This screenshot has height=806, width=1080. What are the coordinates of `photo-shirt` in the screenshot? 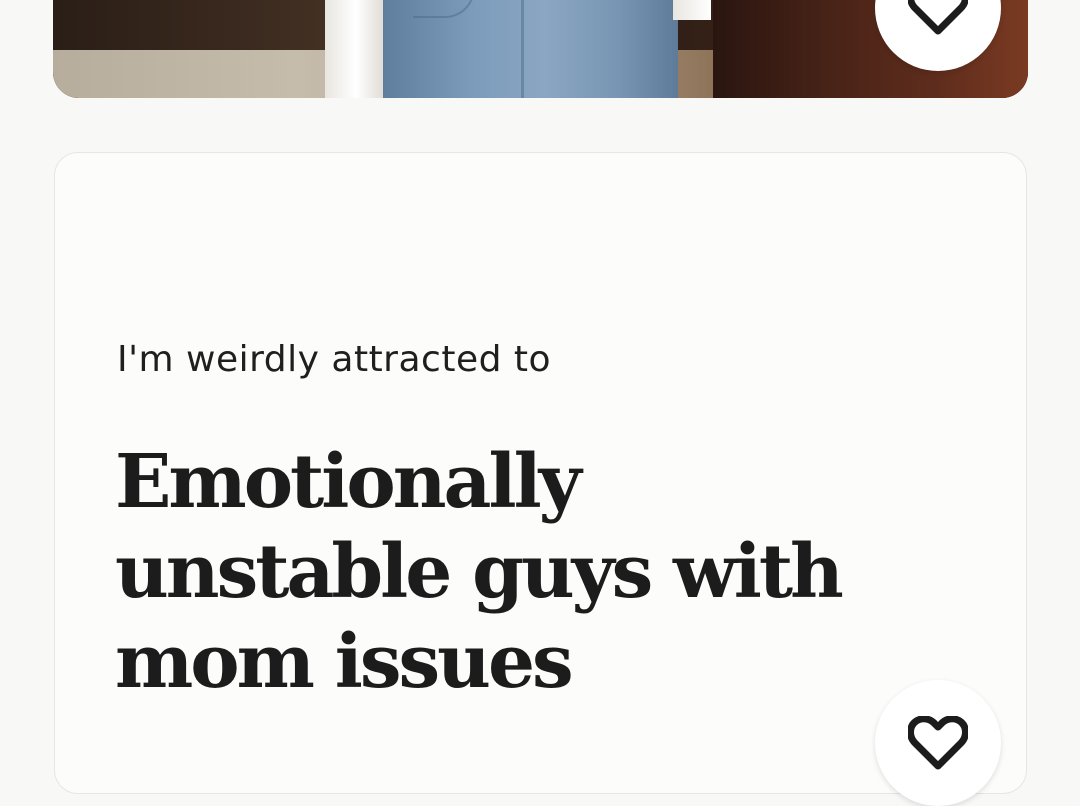 It's located at (356, 49).